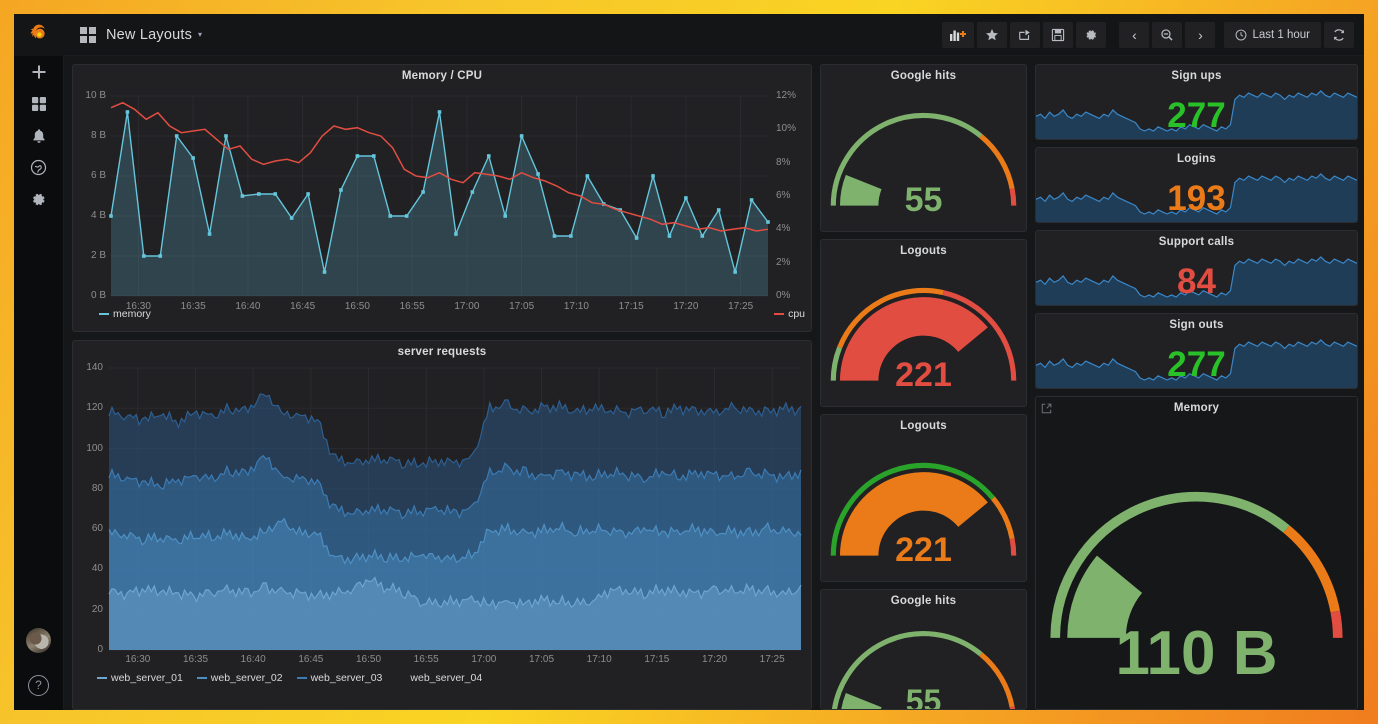 Image resolution: width=1378 pixels, height=724 pixels. Describe the element at coordinates (714, 35) in the screenshot. I see `topbar: New Layouts ▾ ‹ › Last 1 hour` at that location.